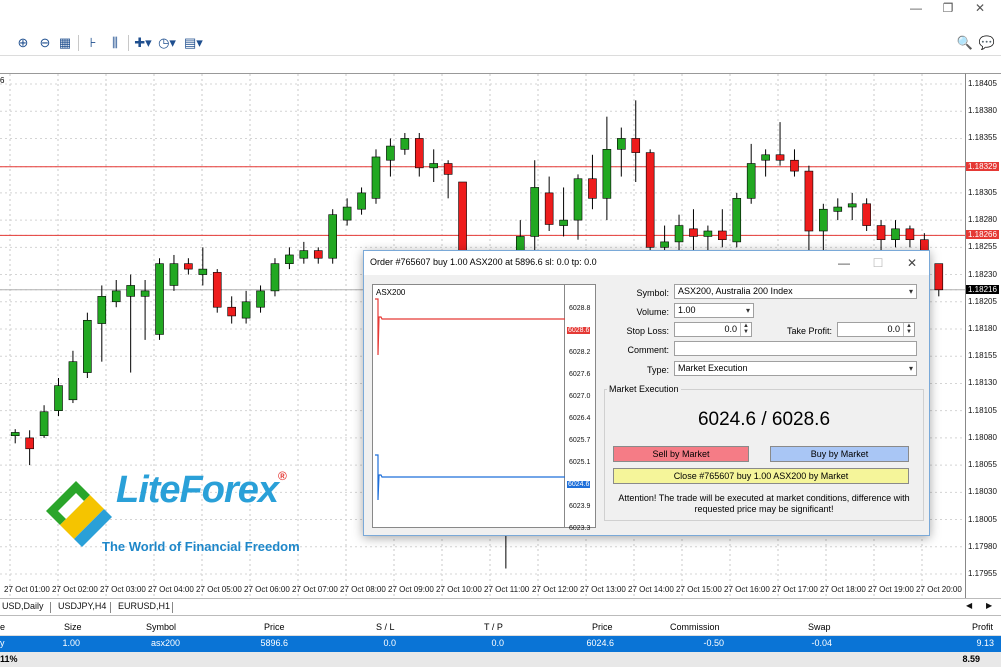 This screenshot has height=667, width=1001. Describe the element at coordinates (411, 589) in the screenshot. I see `time-tick-label: 27 Oct 09:00` at that location.